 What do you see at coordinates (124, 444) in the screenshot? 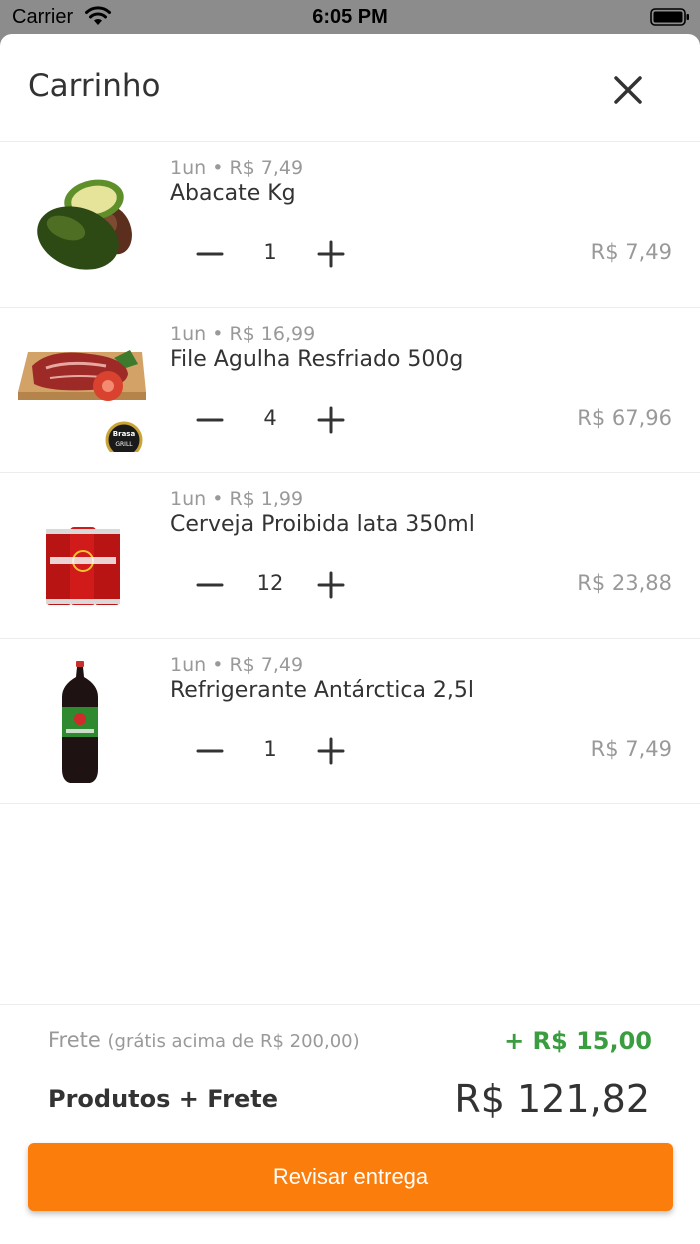
I see `svg-text: GRILL` at bounding box center [124, 444].